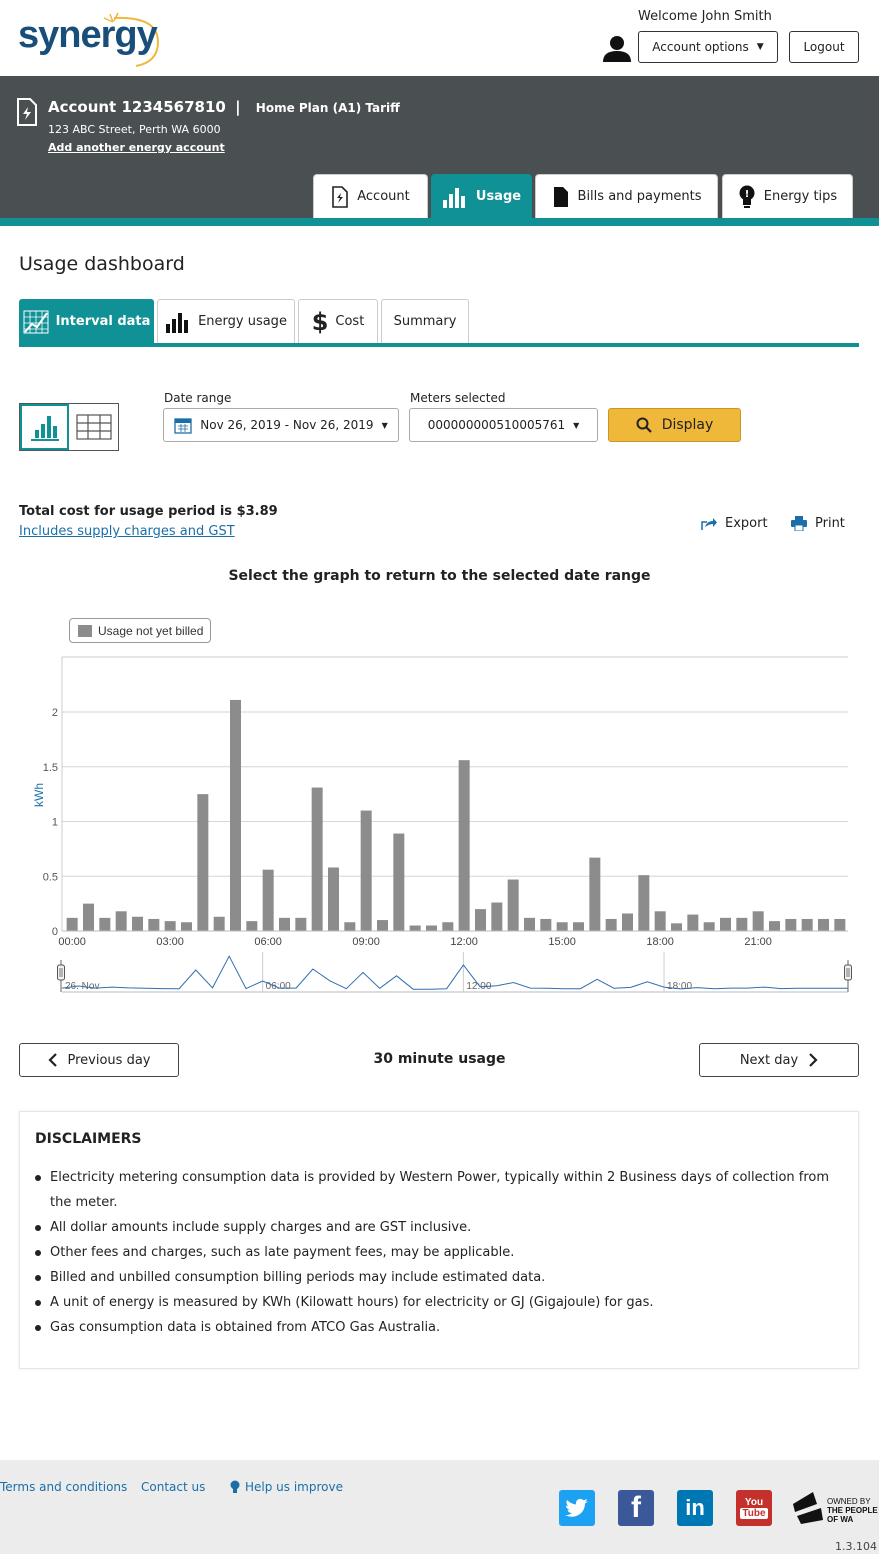 The width and height of the screenshot is (879, 1554). What do you see at coordinates (327, 108) in the screenshot?
I see `account-plan: Home Plan (A1) Tariff` at bounding box center [327, 108].